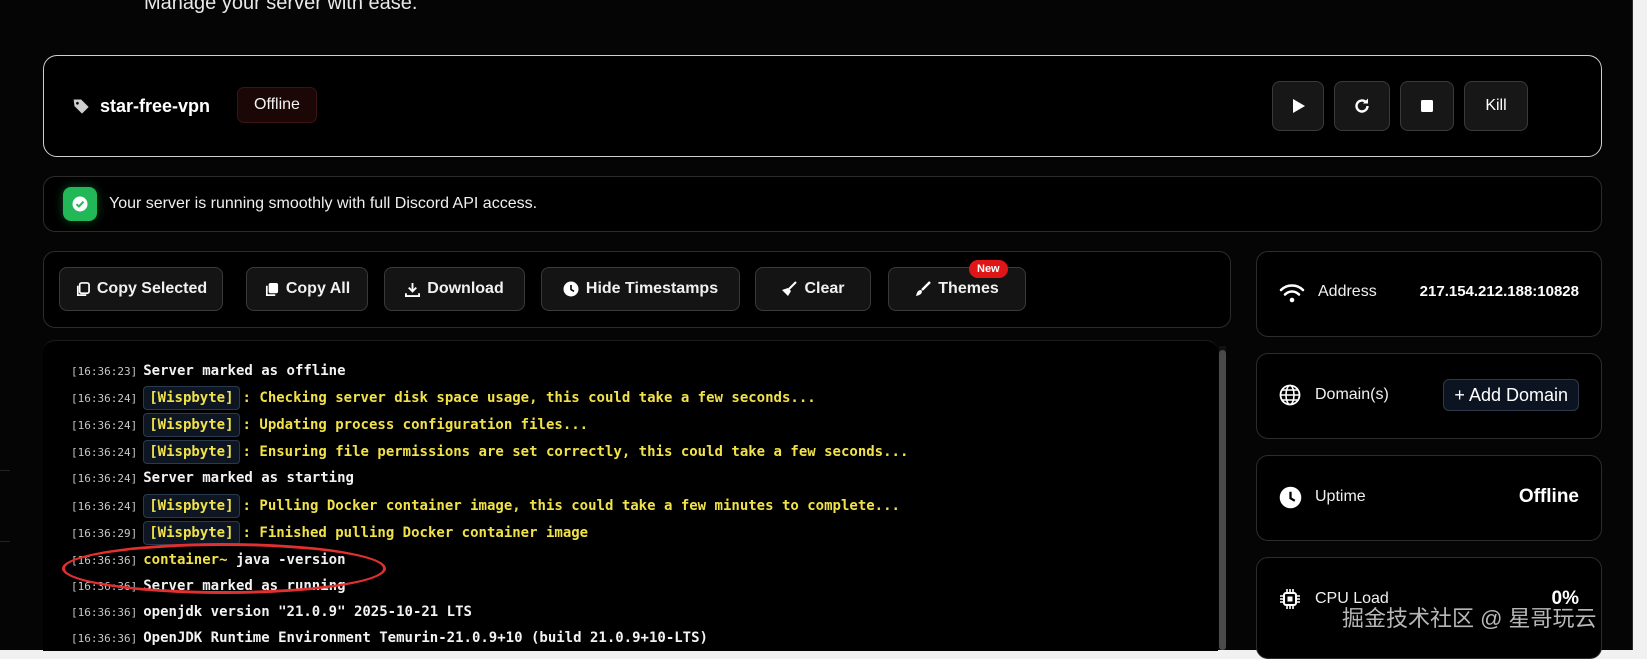 The width and height of the screenshot is (1647, 659). I want to click on themes-label: Themes, so click(968, 288).